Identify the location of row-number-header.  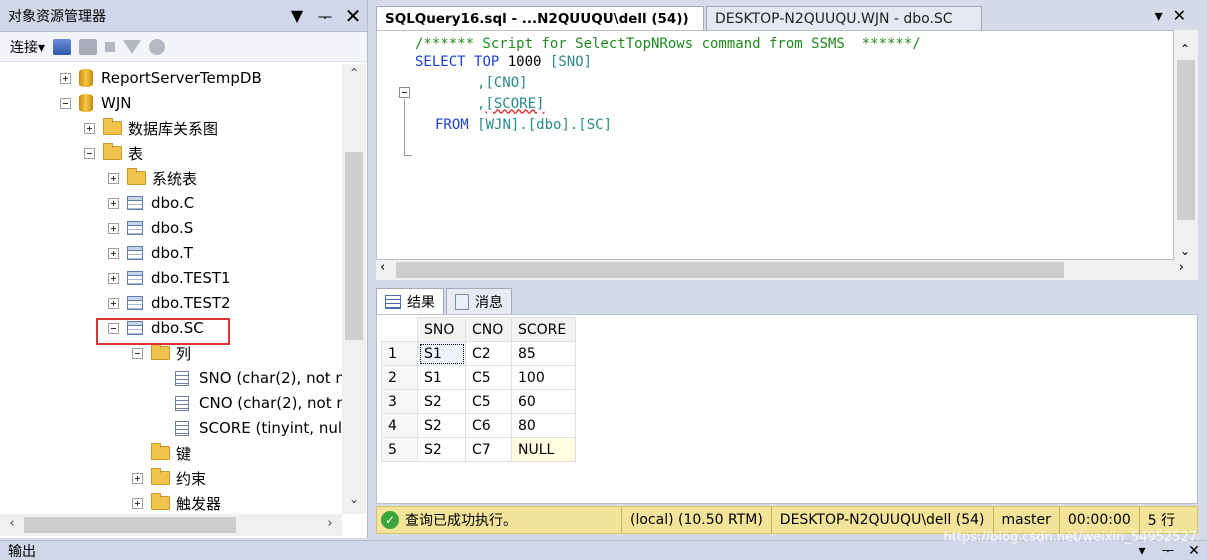
(399, 329).